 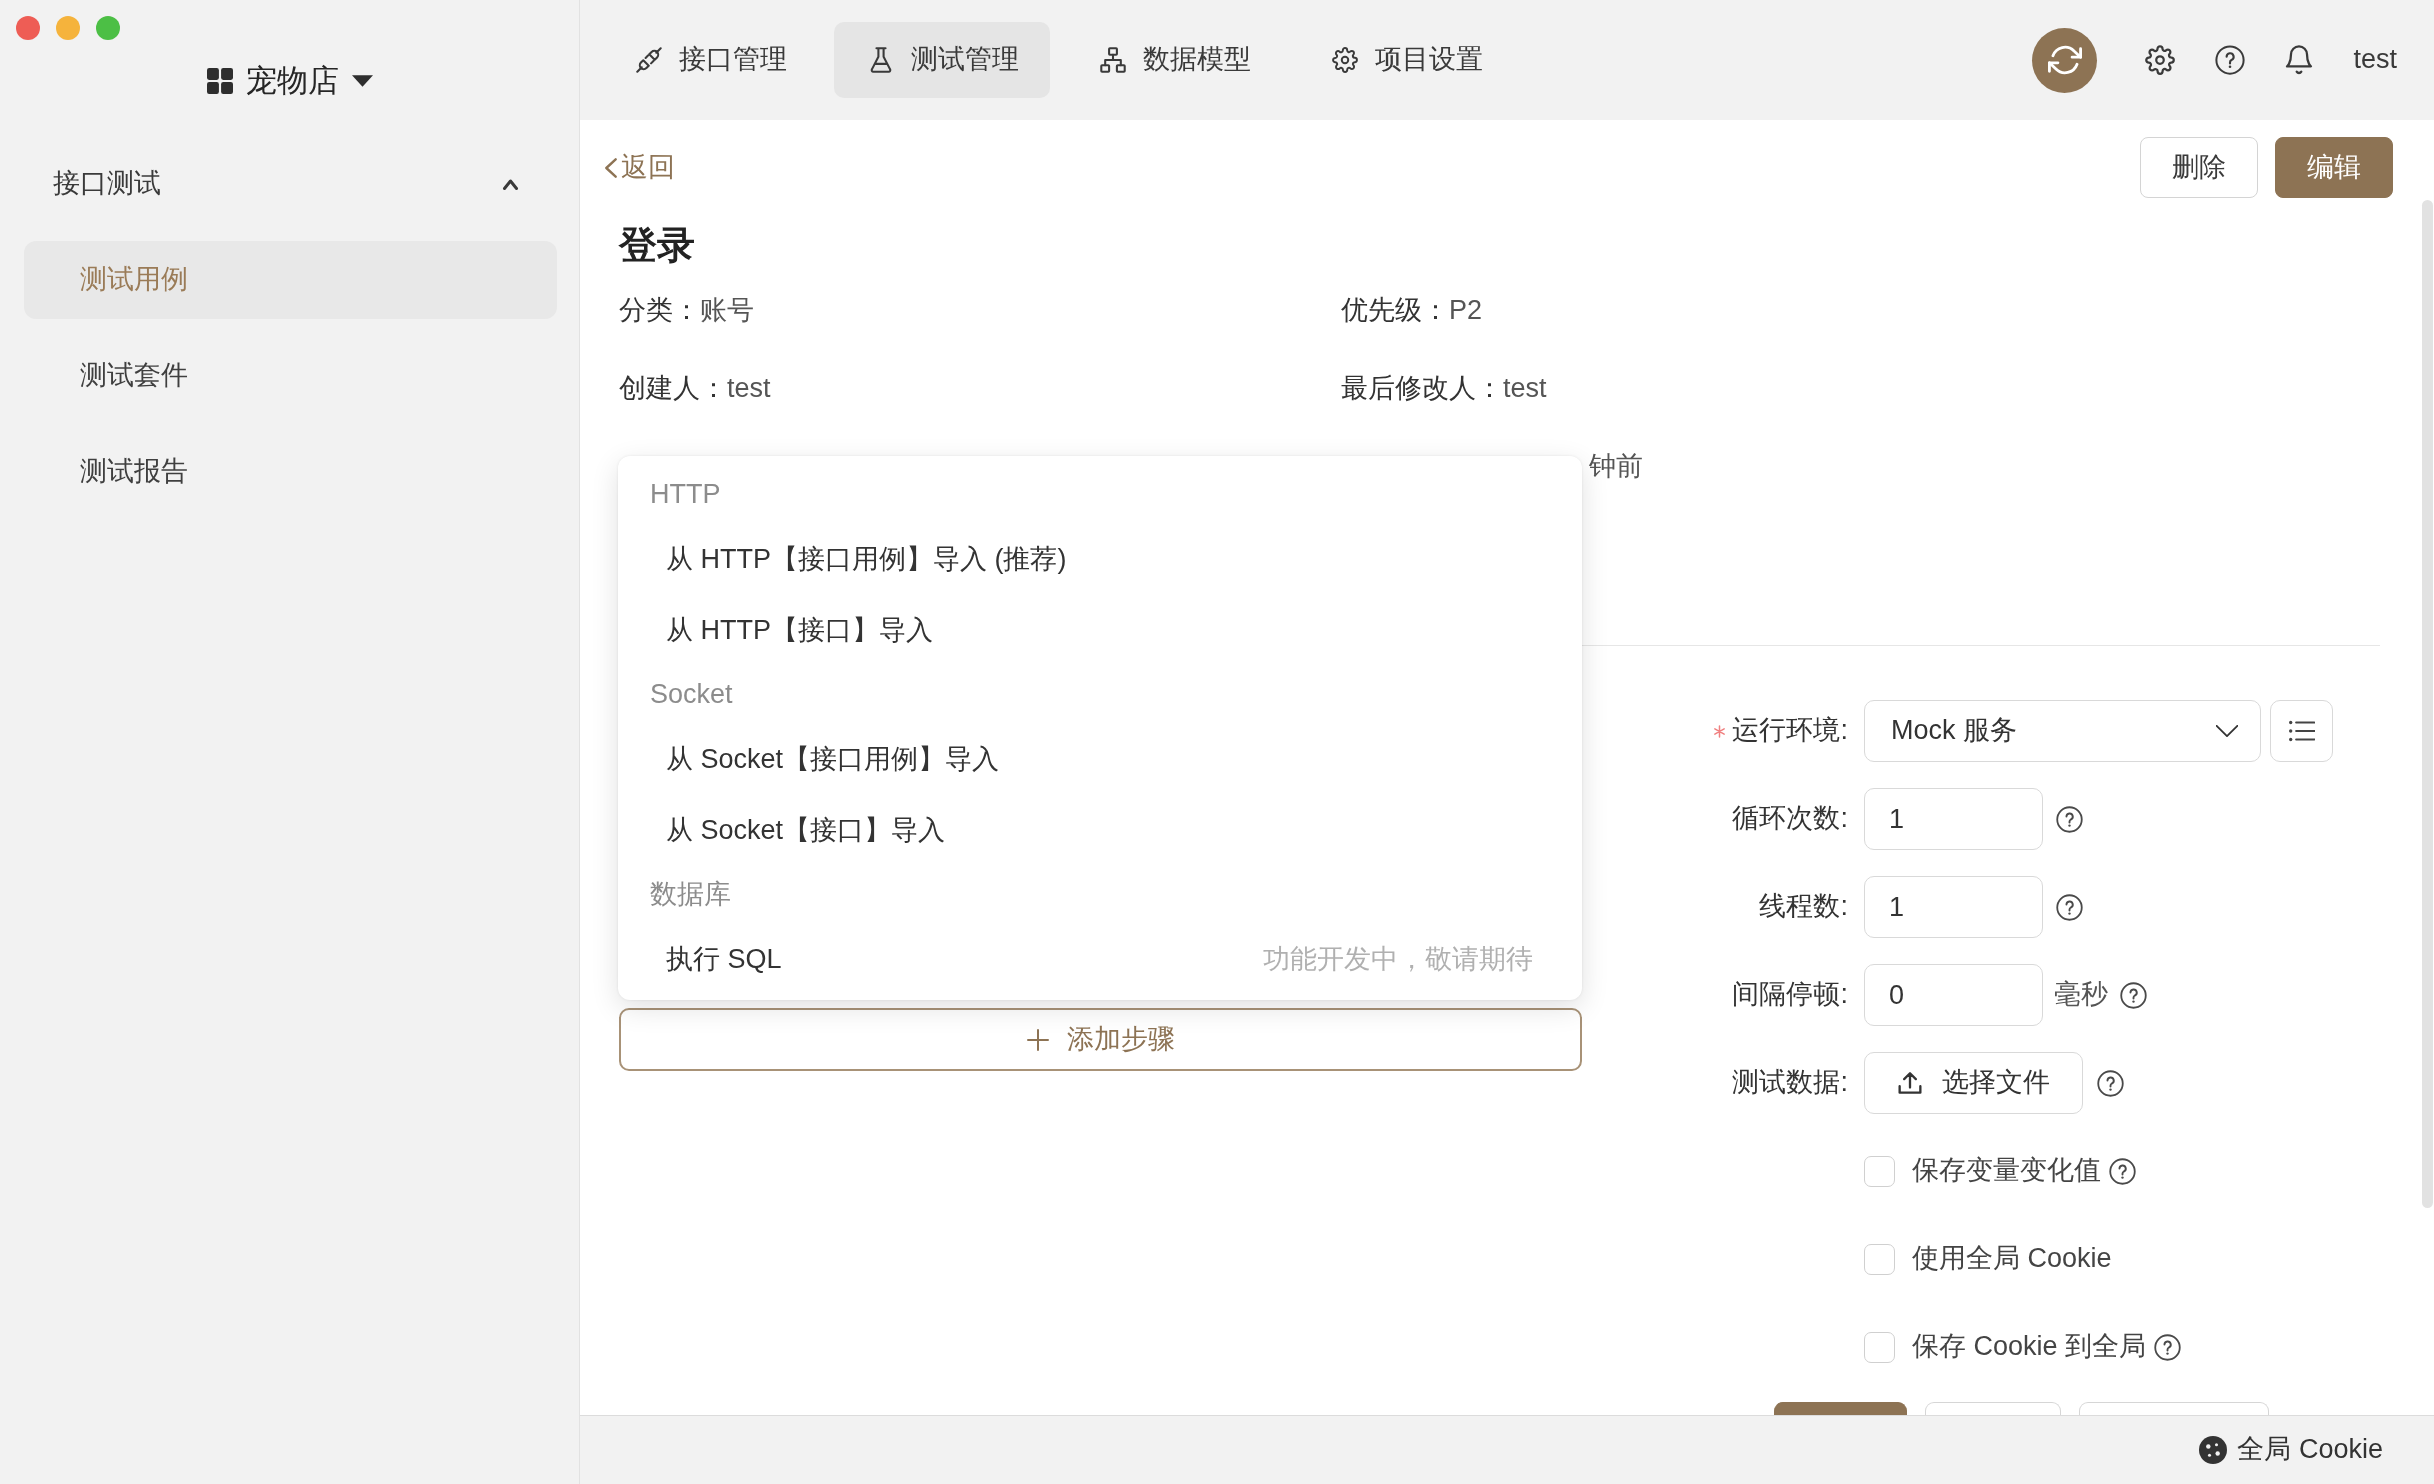 What do you see at coordinates (1790, 731) in the screenshot?
I see `field-label: 运行环境:` at bounding box center [1790, 731].